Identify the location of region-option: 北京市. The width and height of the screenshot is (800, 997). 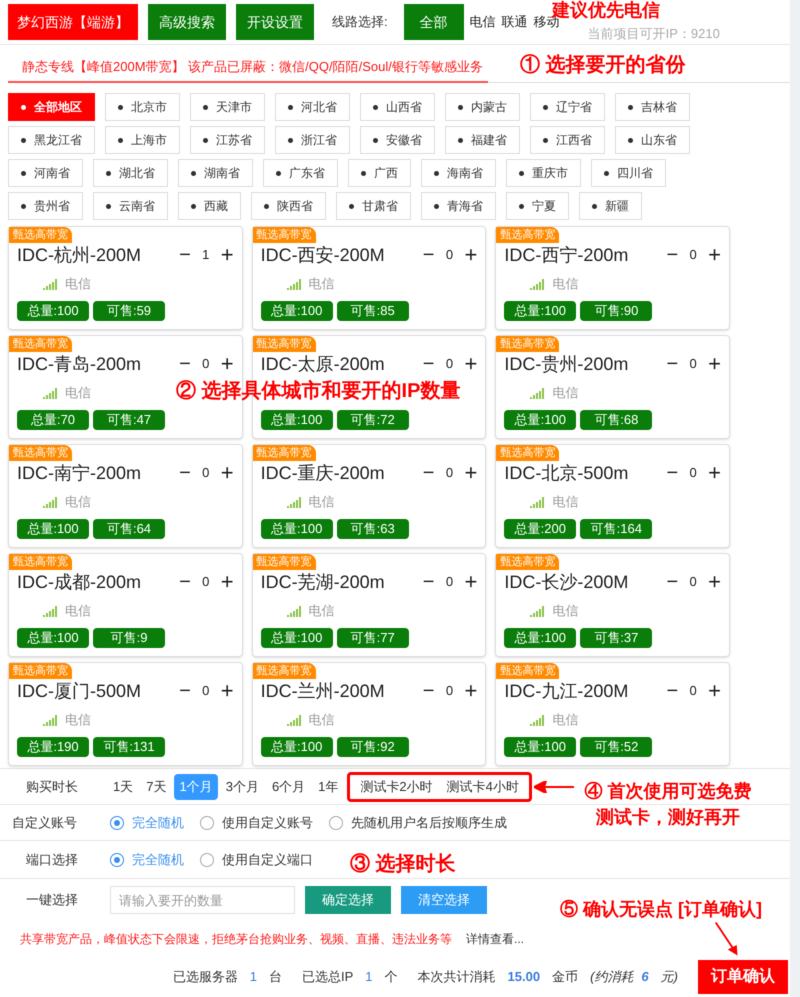
(142, 107).